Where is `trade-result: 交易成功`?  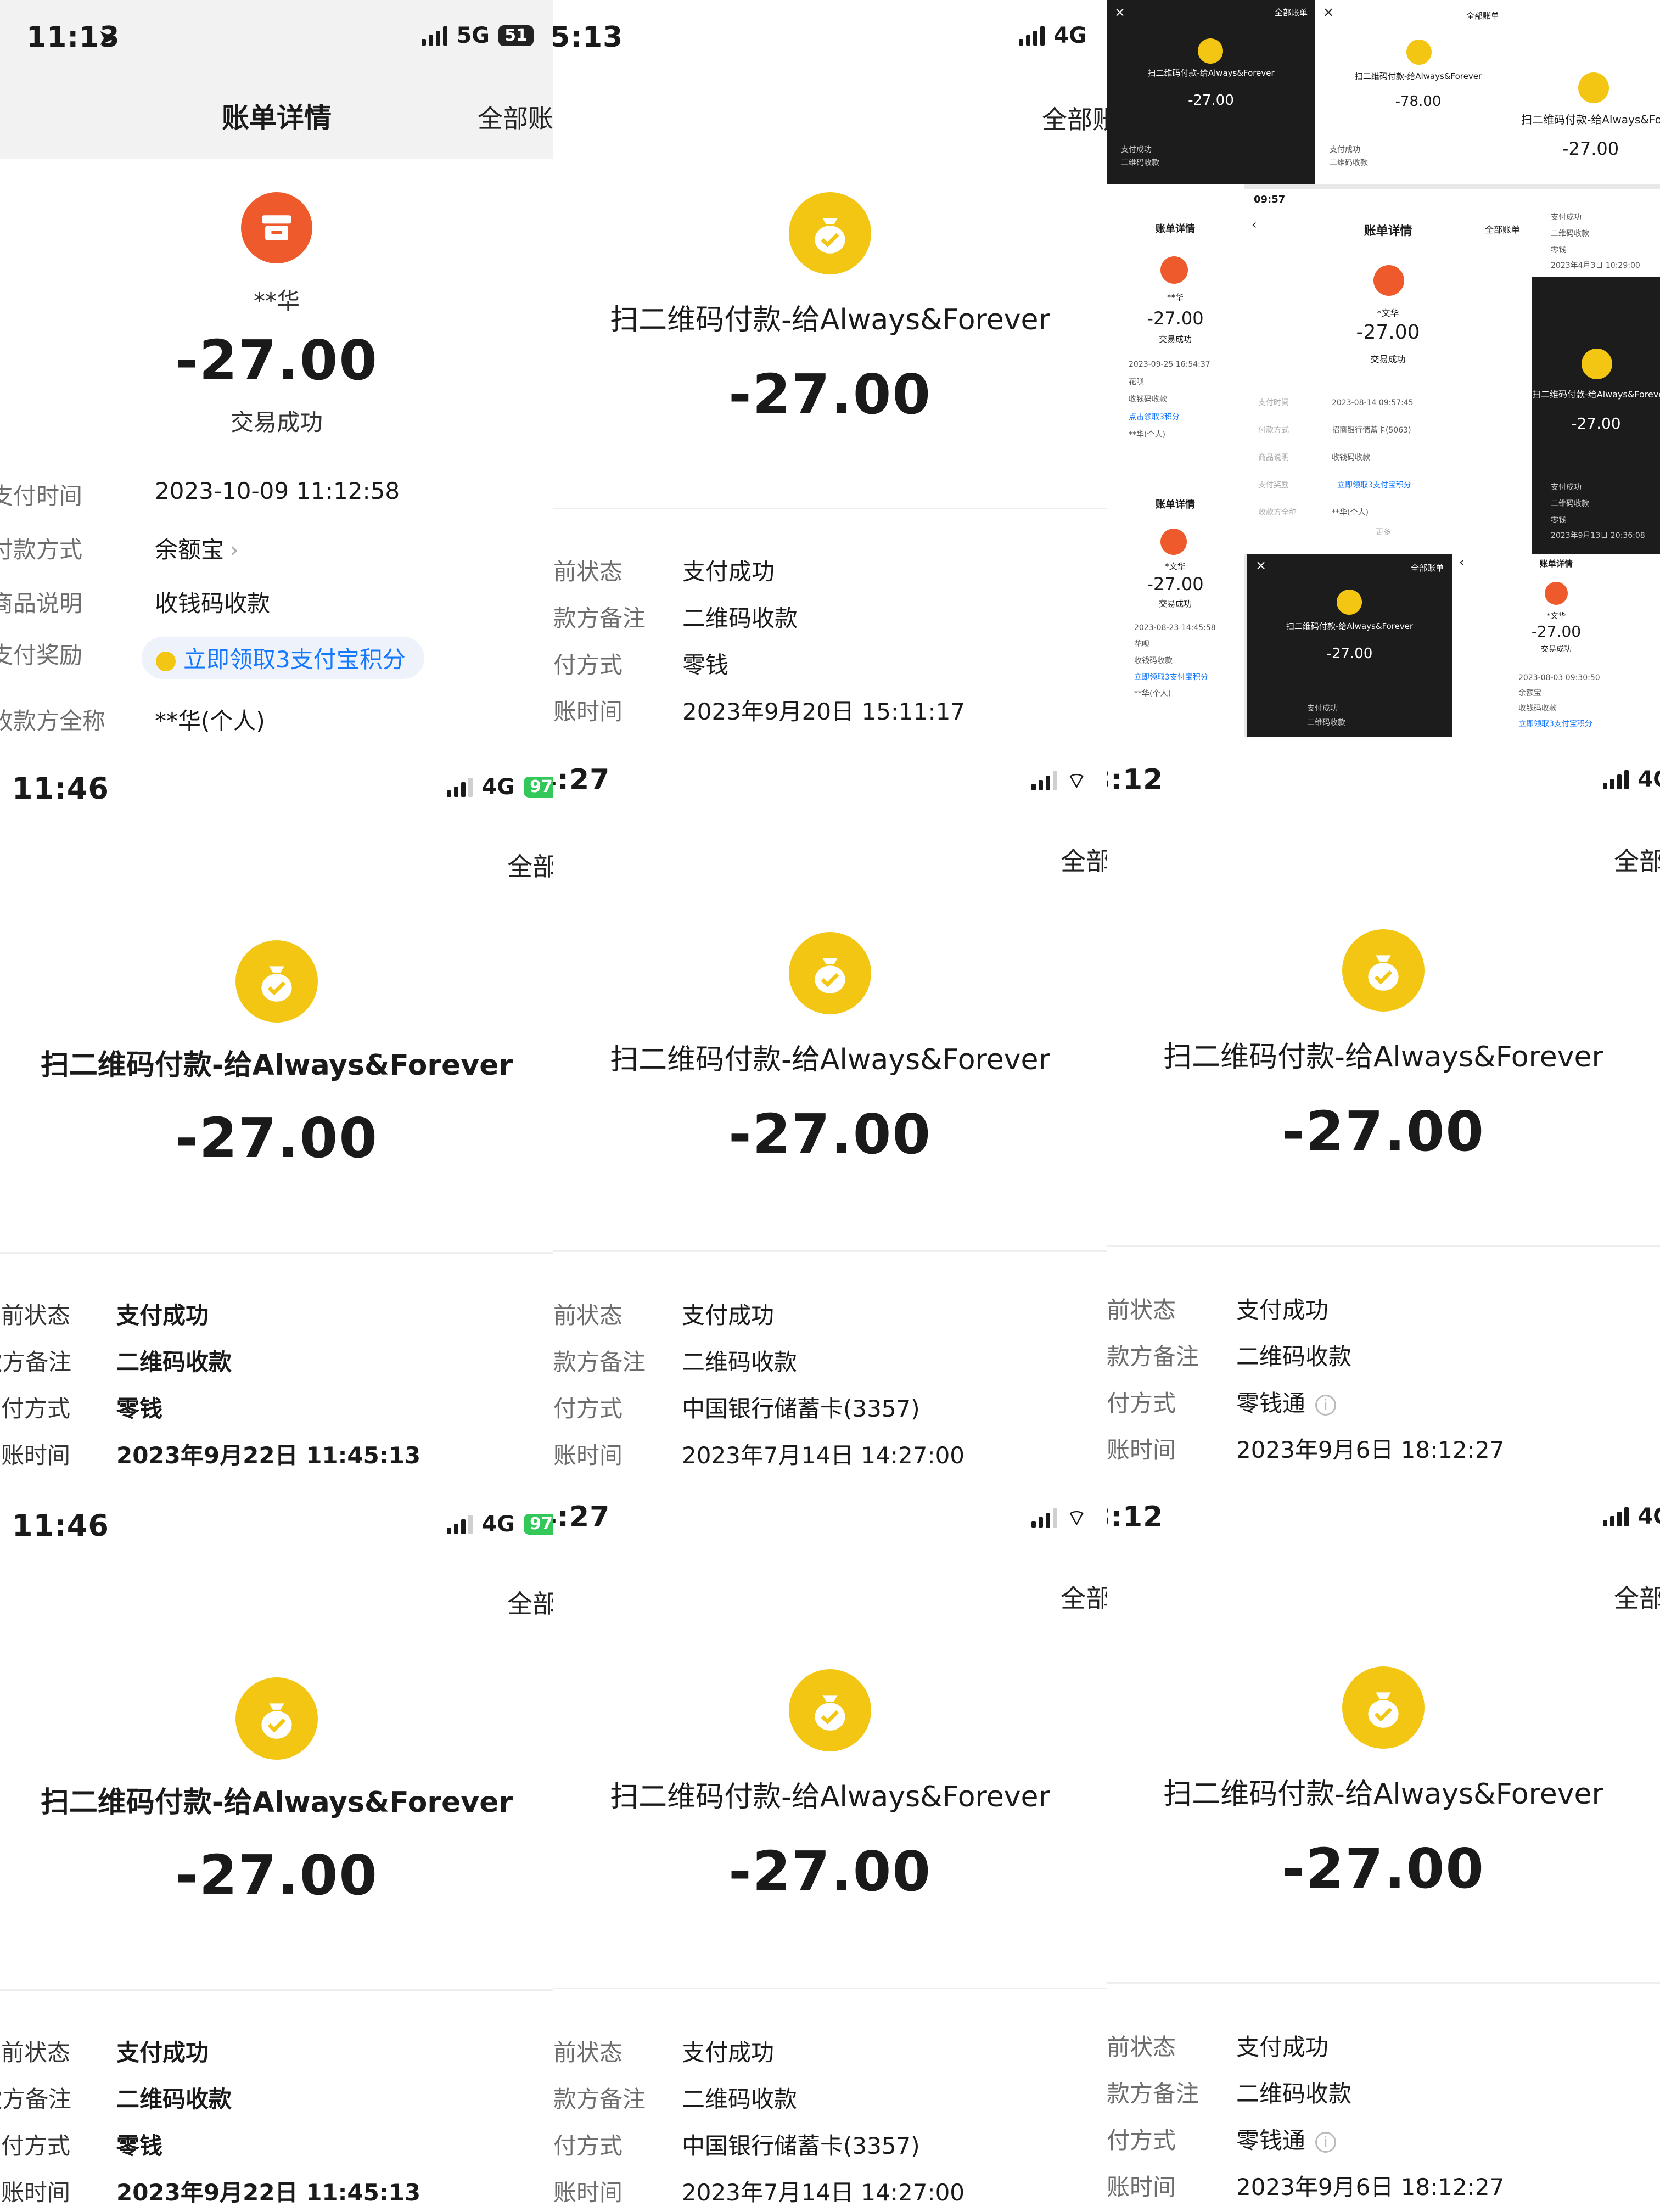 trade-result: 交易成功 is located at coordinates (276, 422).